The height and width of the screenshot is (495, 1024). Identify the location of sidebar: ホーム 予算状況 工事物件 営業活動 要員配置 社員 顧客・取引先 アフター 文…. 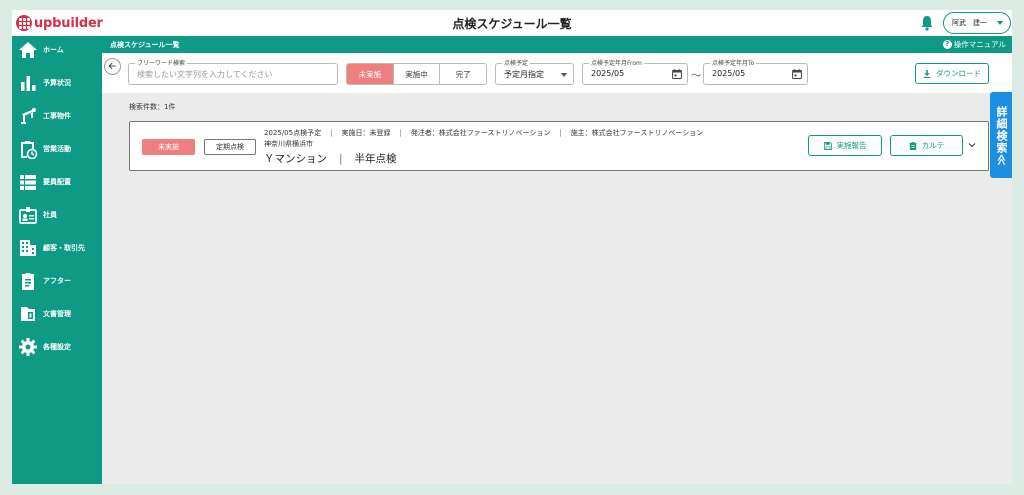
(57, 260).